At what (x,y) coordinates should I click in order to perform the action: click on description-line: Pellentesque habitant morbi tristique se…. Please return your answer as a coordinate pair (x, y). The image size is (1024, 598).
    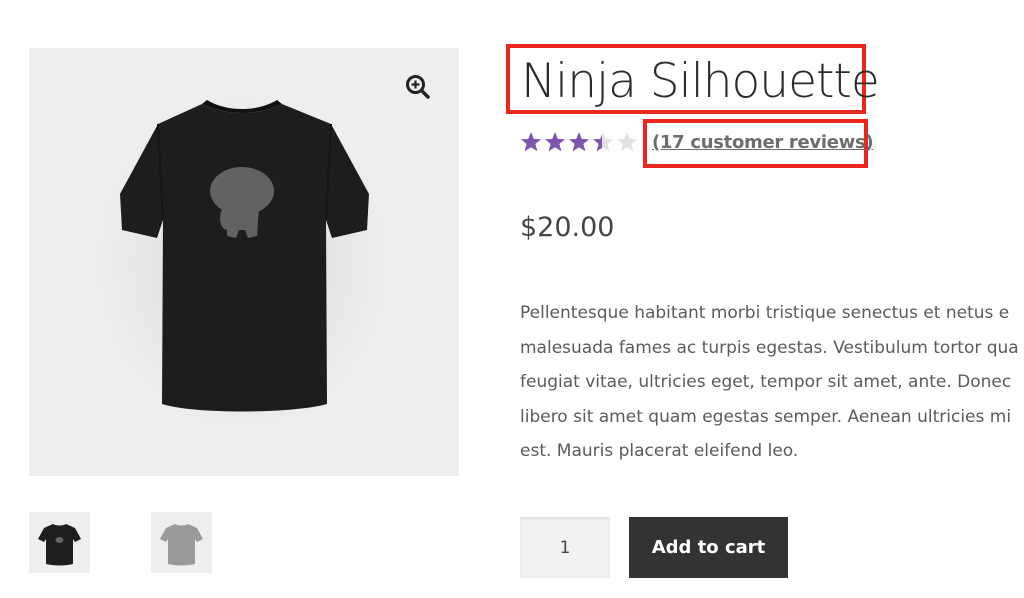
    Looking at the image, I should click on (765, 313).